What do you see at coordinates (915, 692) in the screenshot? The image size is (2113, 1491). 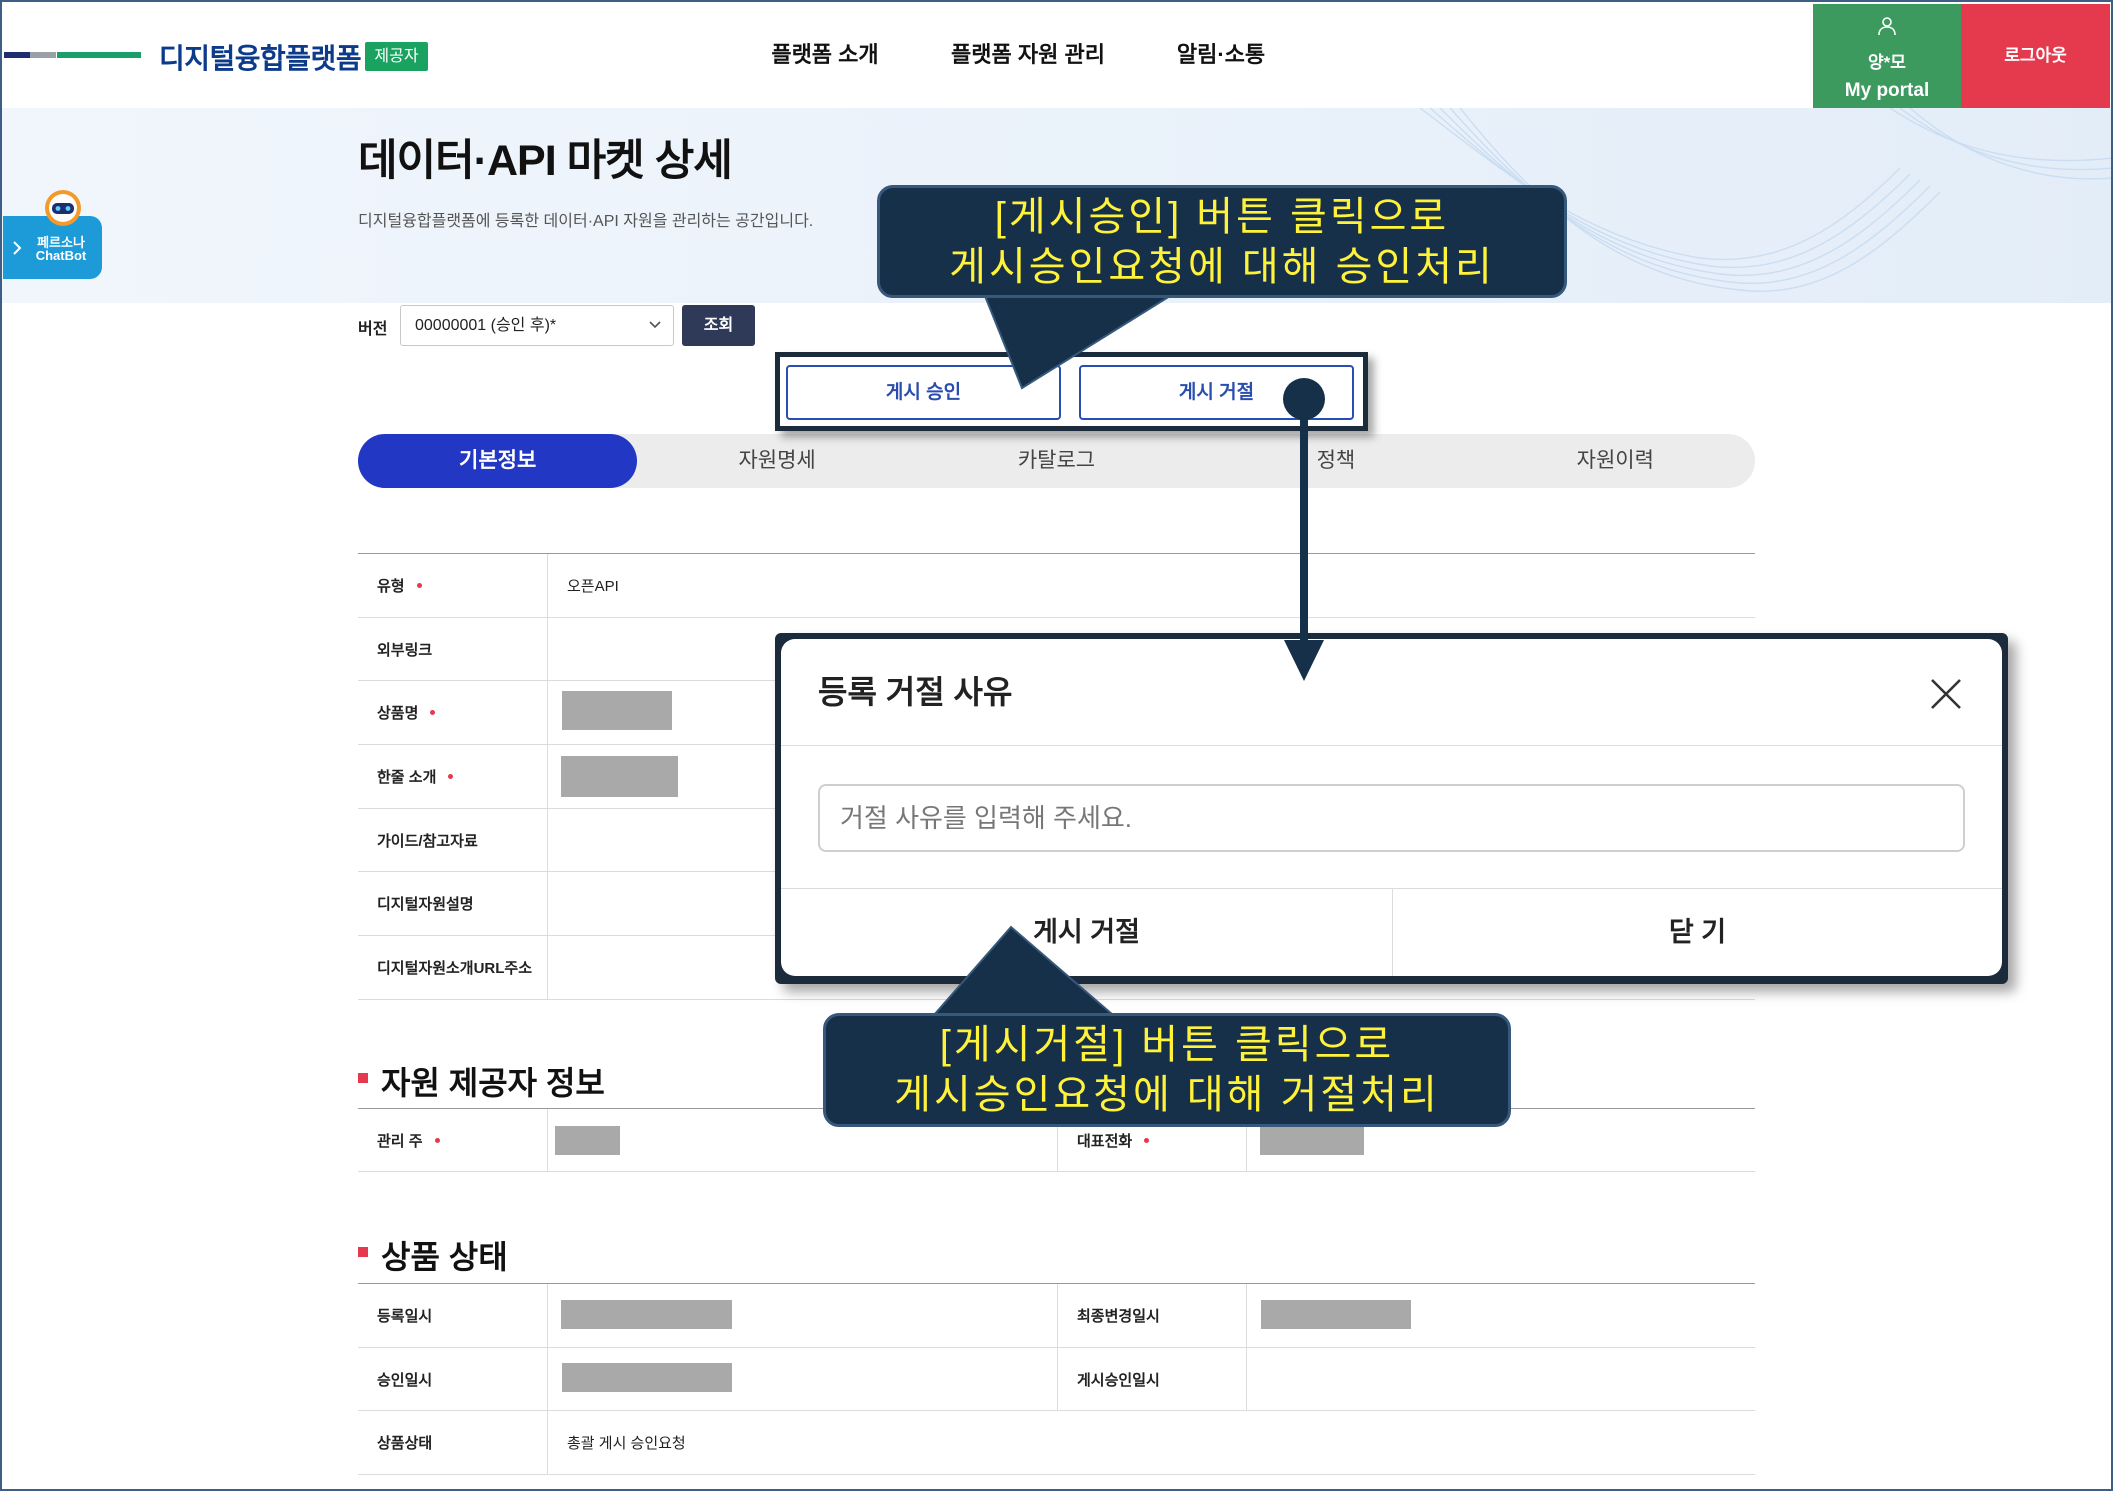 I see `modal-title: 등록 거절 사유` at bounding box center [915, 692].